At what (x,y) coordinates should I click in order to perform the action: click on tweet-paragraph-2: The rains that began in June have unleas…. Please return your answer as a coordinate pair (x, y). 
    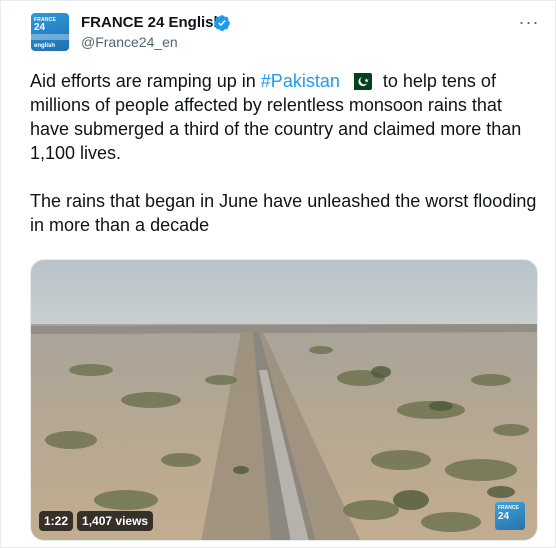
    Looking at the image, I should click on (283, 213).